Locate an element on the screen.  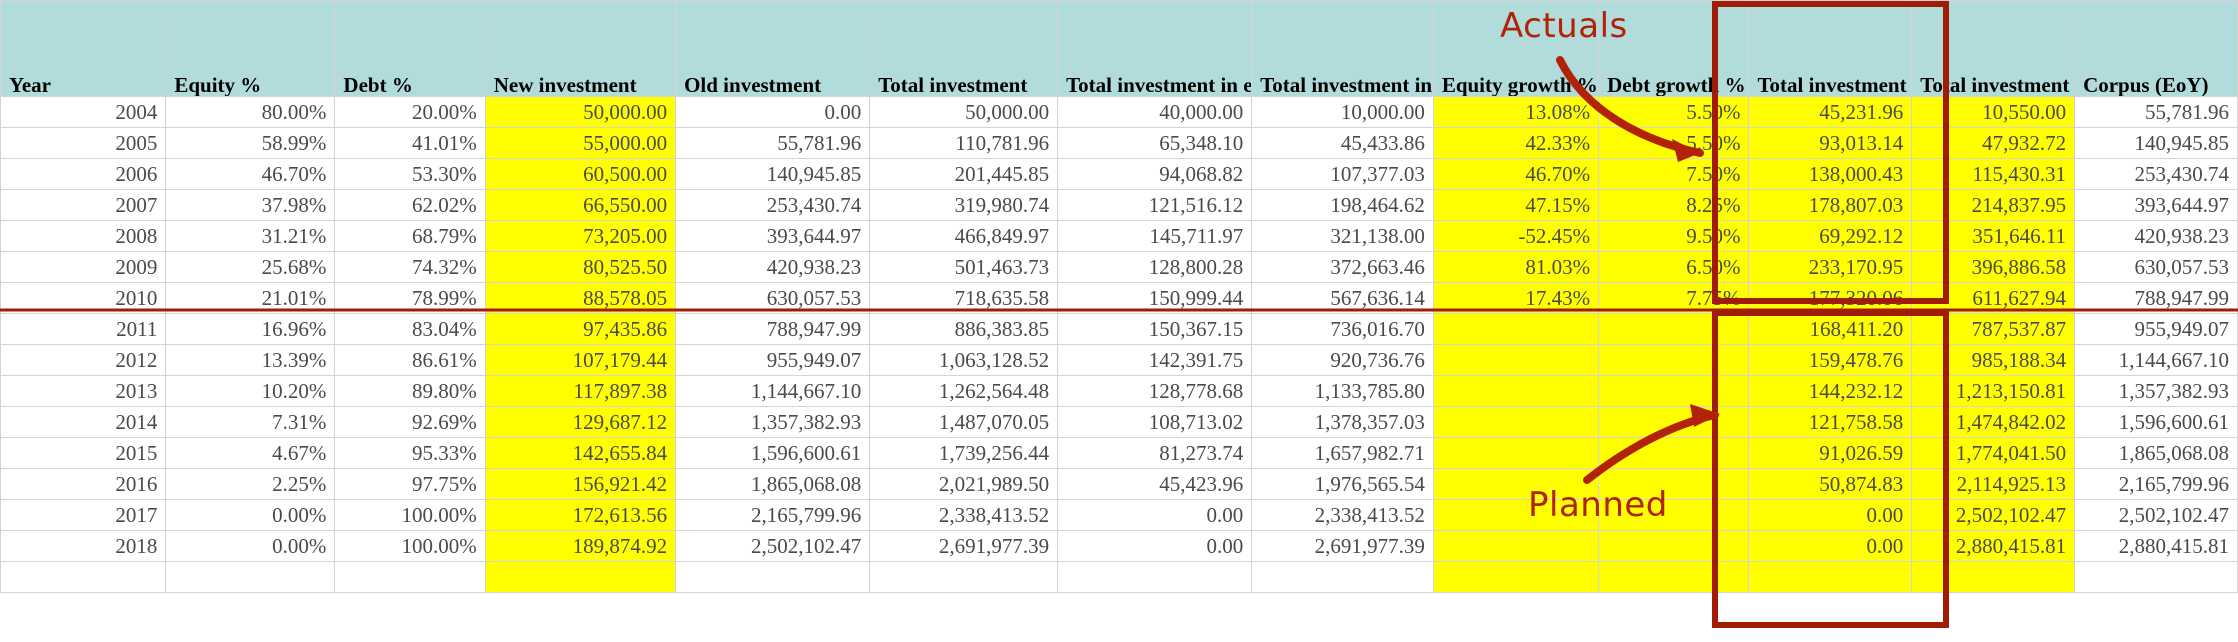
cell-dbp: 83.04% is located at coordinates (410, 329).